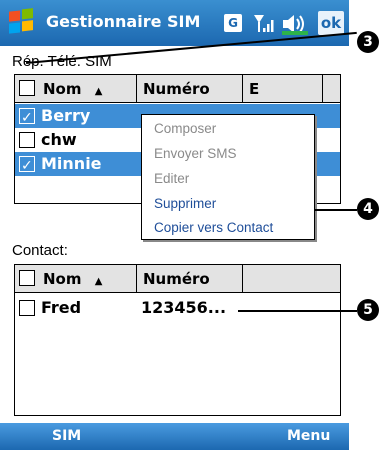 This screenshot has height=450, width=389. I want to click on callout-3: 3, so click(368, 42).